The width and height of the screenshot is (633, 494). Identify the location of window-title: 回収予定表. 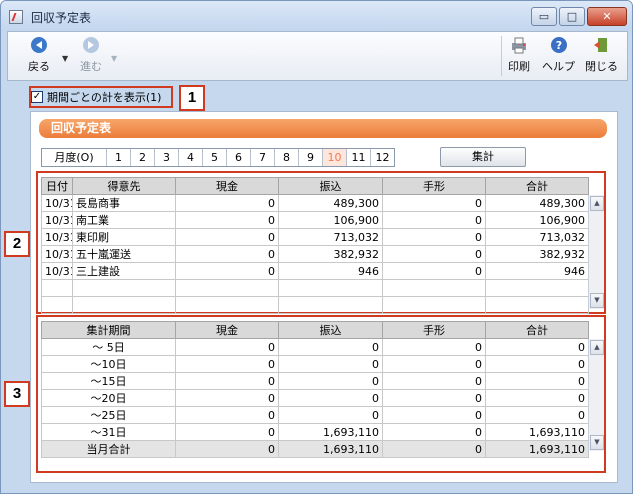
(61, 18).